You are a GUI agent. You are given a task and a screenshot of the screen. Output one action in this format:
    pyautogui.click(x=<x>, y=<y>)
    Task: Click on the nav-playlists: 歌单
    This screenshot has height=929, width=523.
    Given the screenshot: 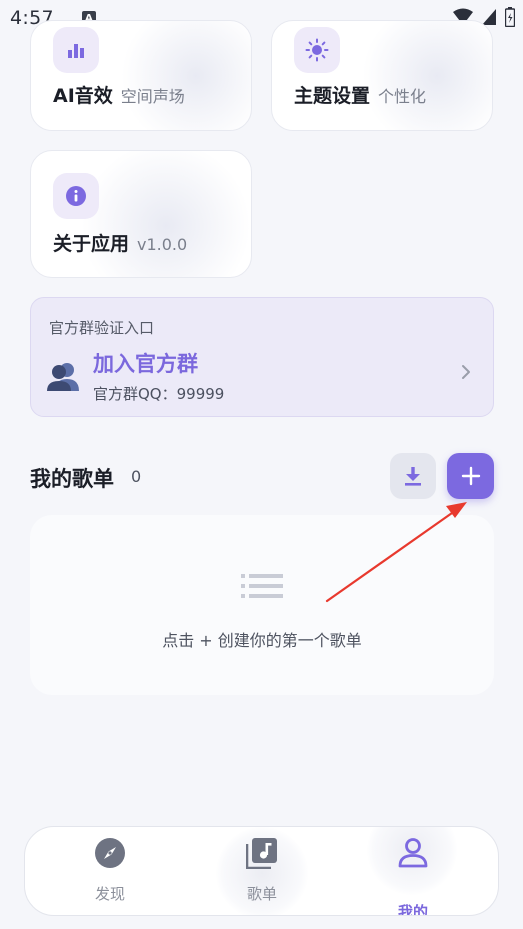 What is the action you would take?
    pyautogui.click(x=262, y=871)
    